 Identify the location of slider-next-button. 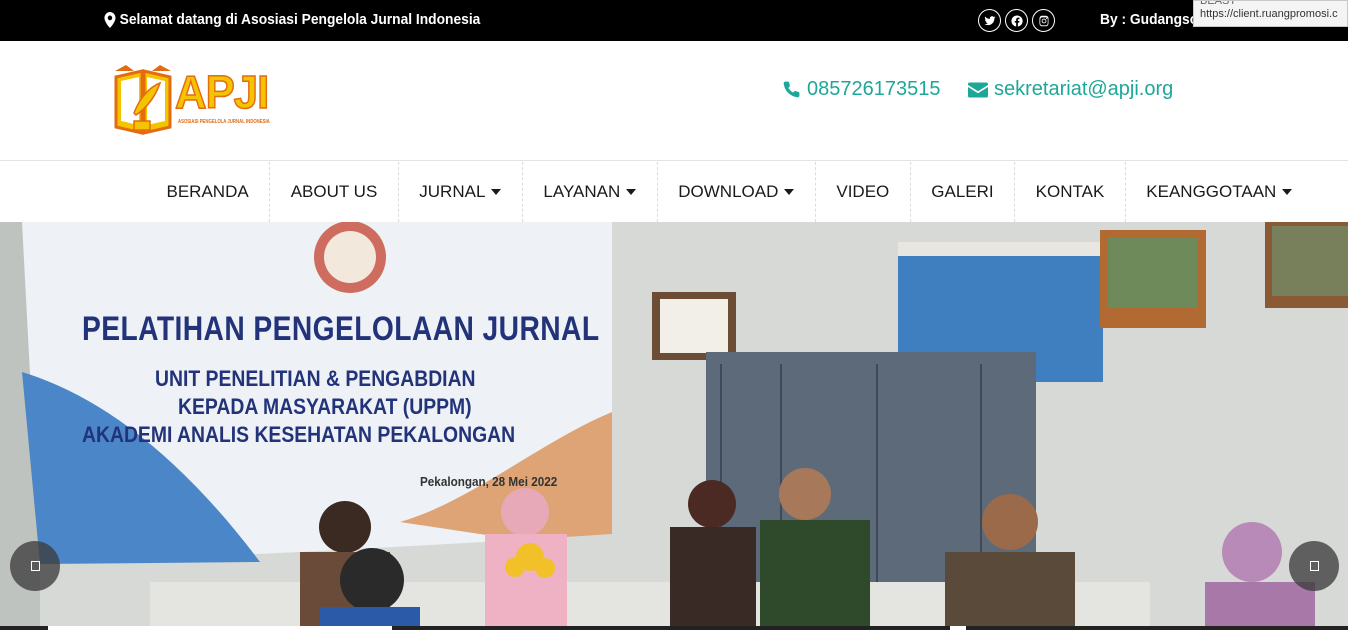
(1314, 566).